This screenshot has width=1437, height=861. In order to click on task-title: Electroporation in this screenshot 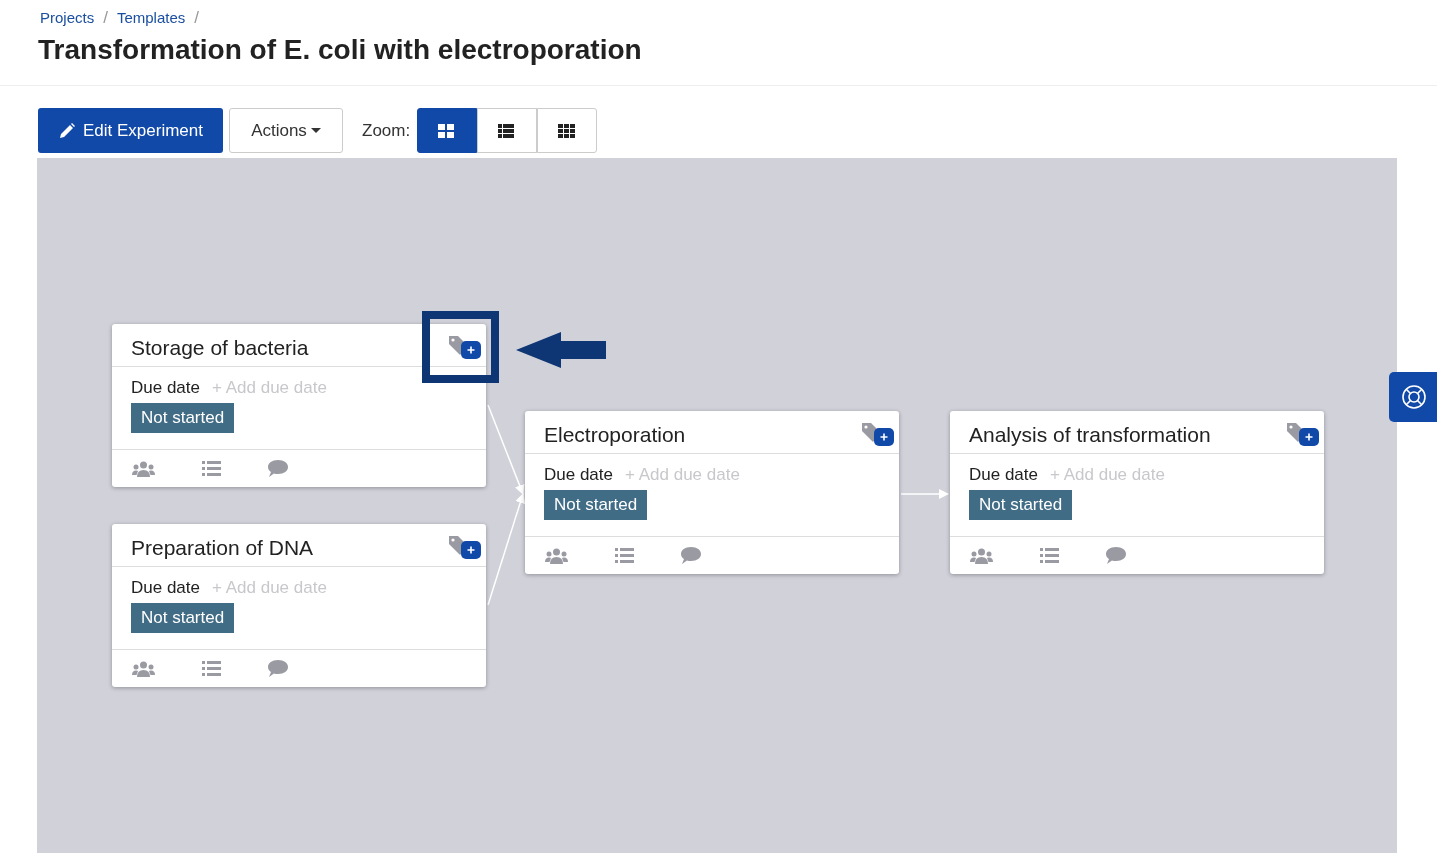, I will do `click(615, 435)`.